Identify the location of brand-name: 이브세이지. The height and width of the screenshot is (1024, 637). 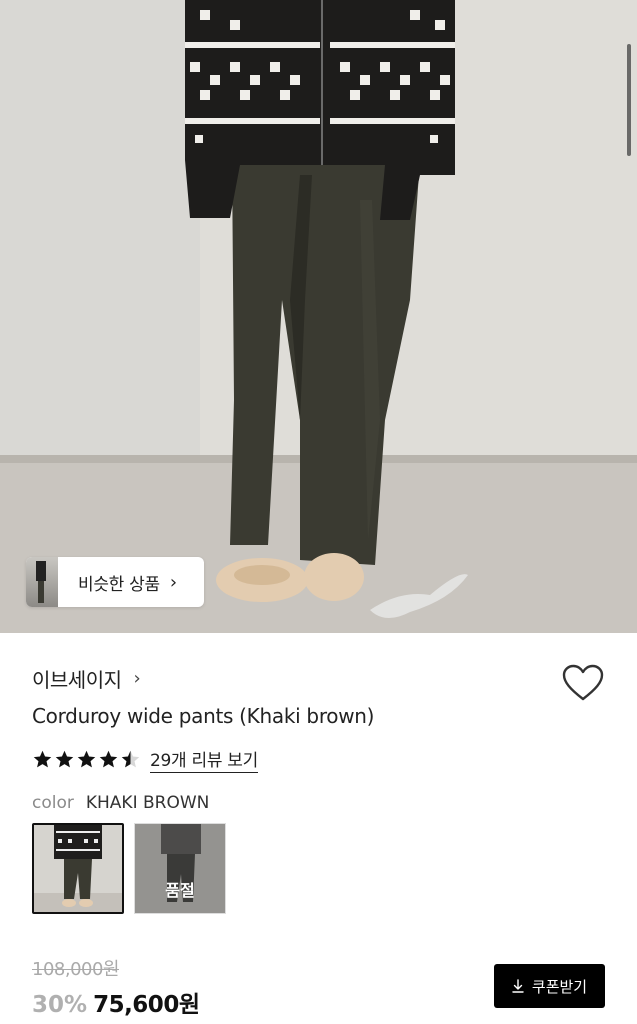
(77, 680).